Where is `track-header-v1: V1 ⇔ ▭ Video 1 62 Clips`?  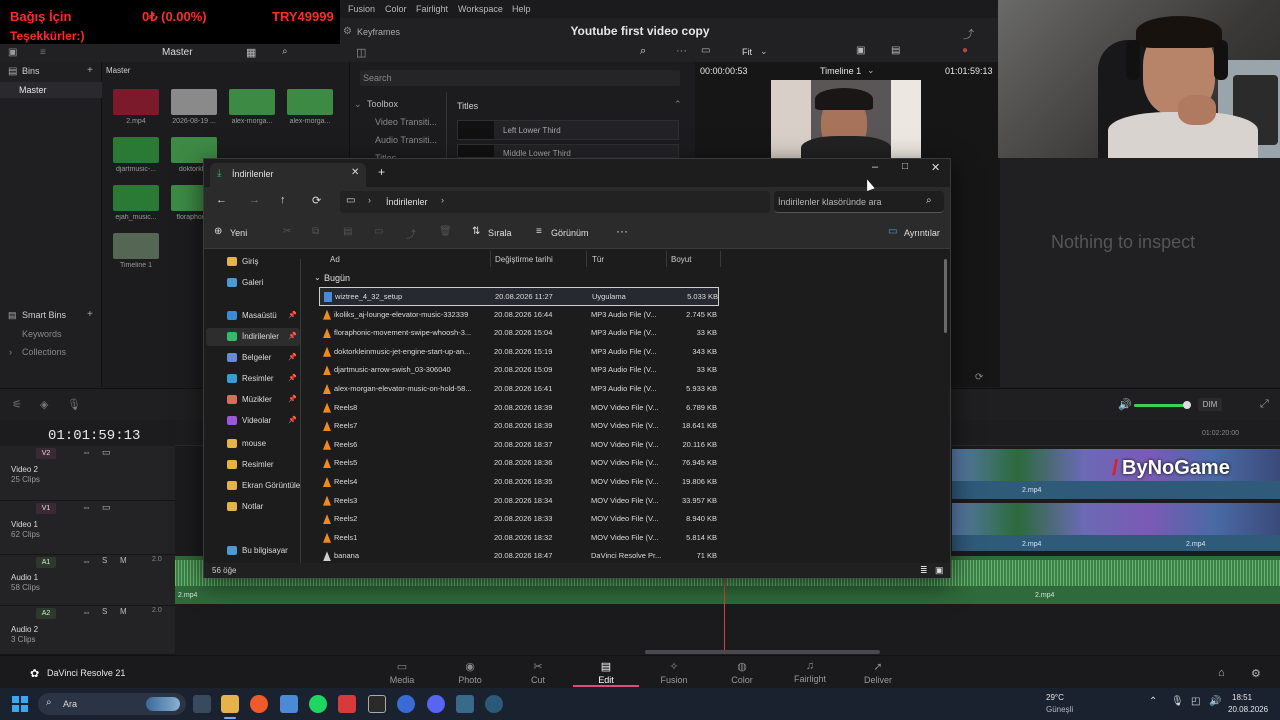
track-header-v1: V1 ⇔ ▭ Video 1 62 Clips is located at coordinates (87, 528).